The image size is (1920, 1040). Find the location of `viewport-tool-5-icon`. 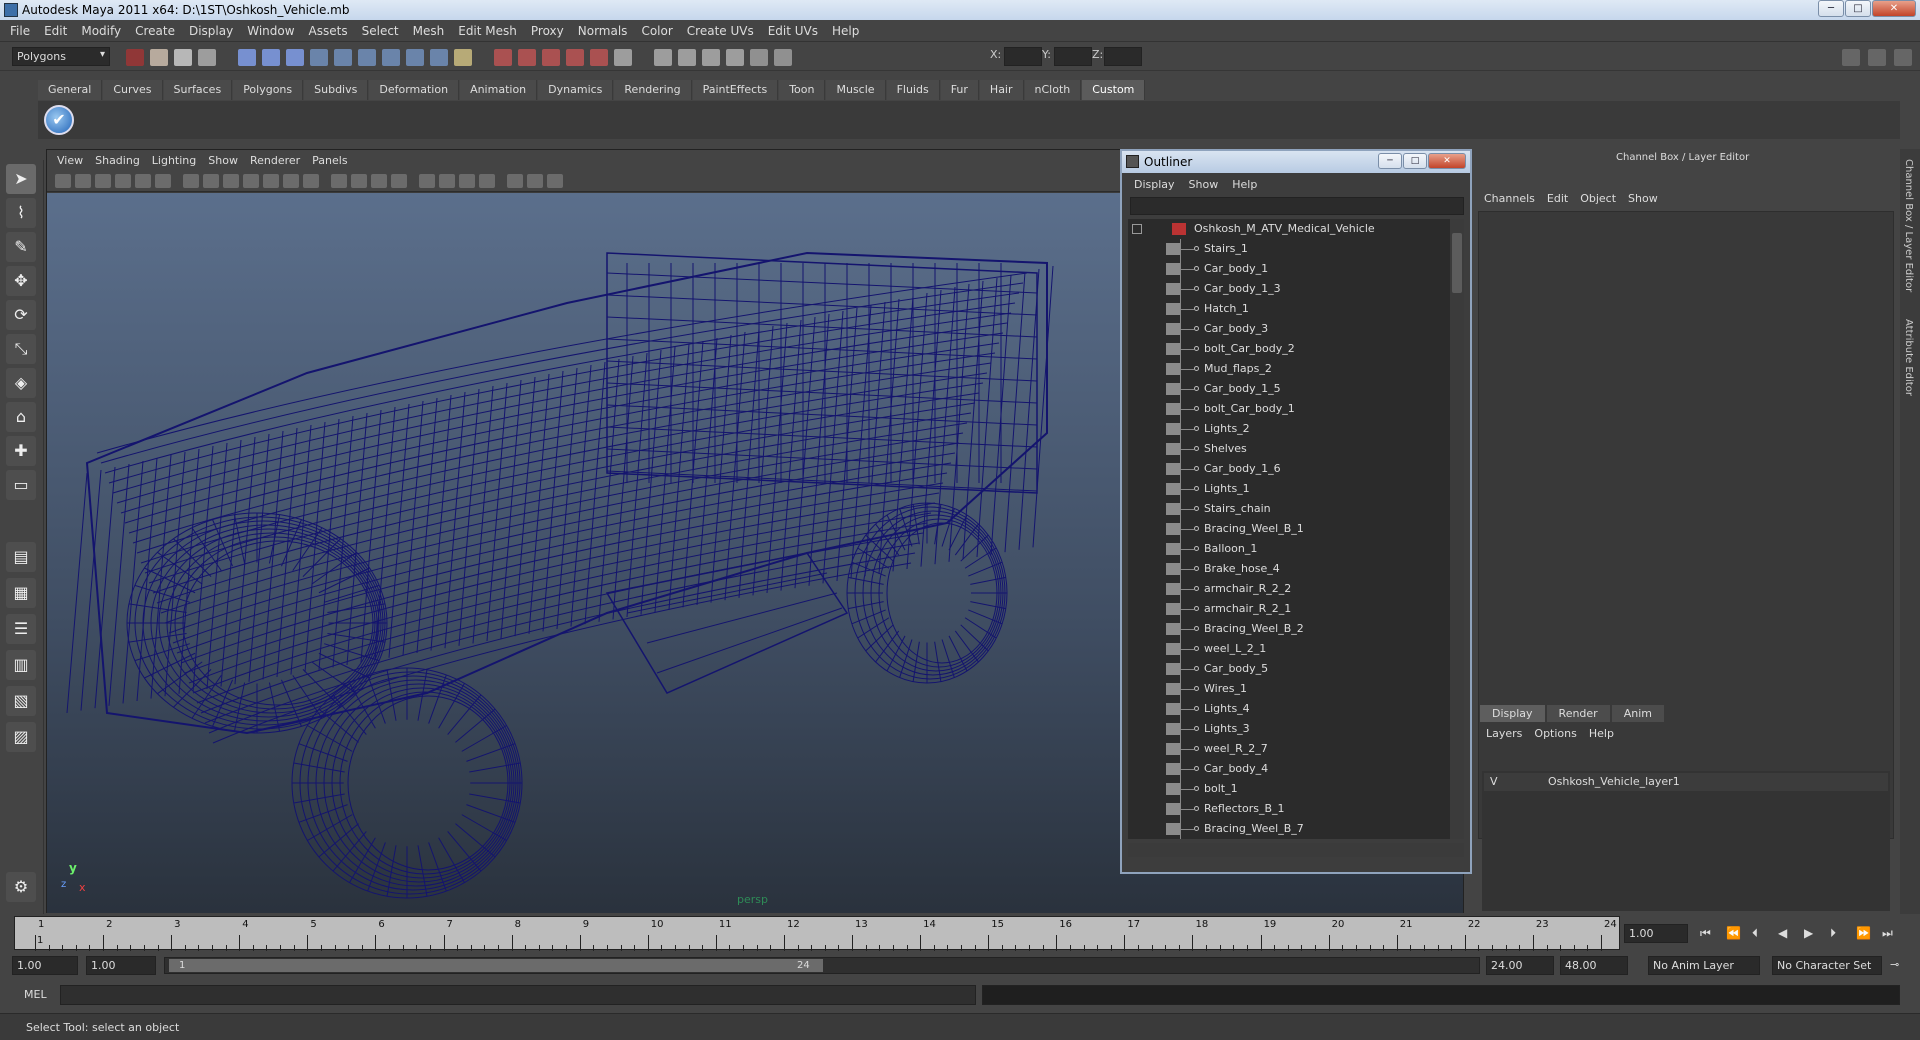

viewport-tool-5-icon is located at coordinates (143, 181).